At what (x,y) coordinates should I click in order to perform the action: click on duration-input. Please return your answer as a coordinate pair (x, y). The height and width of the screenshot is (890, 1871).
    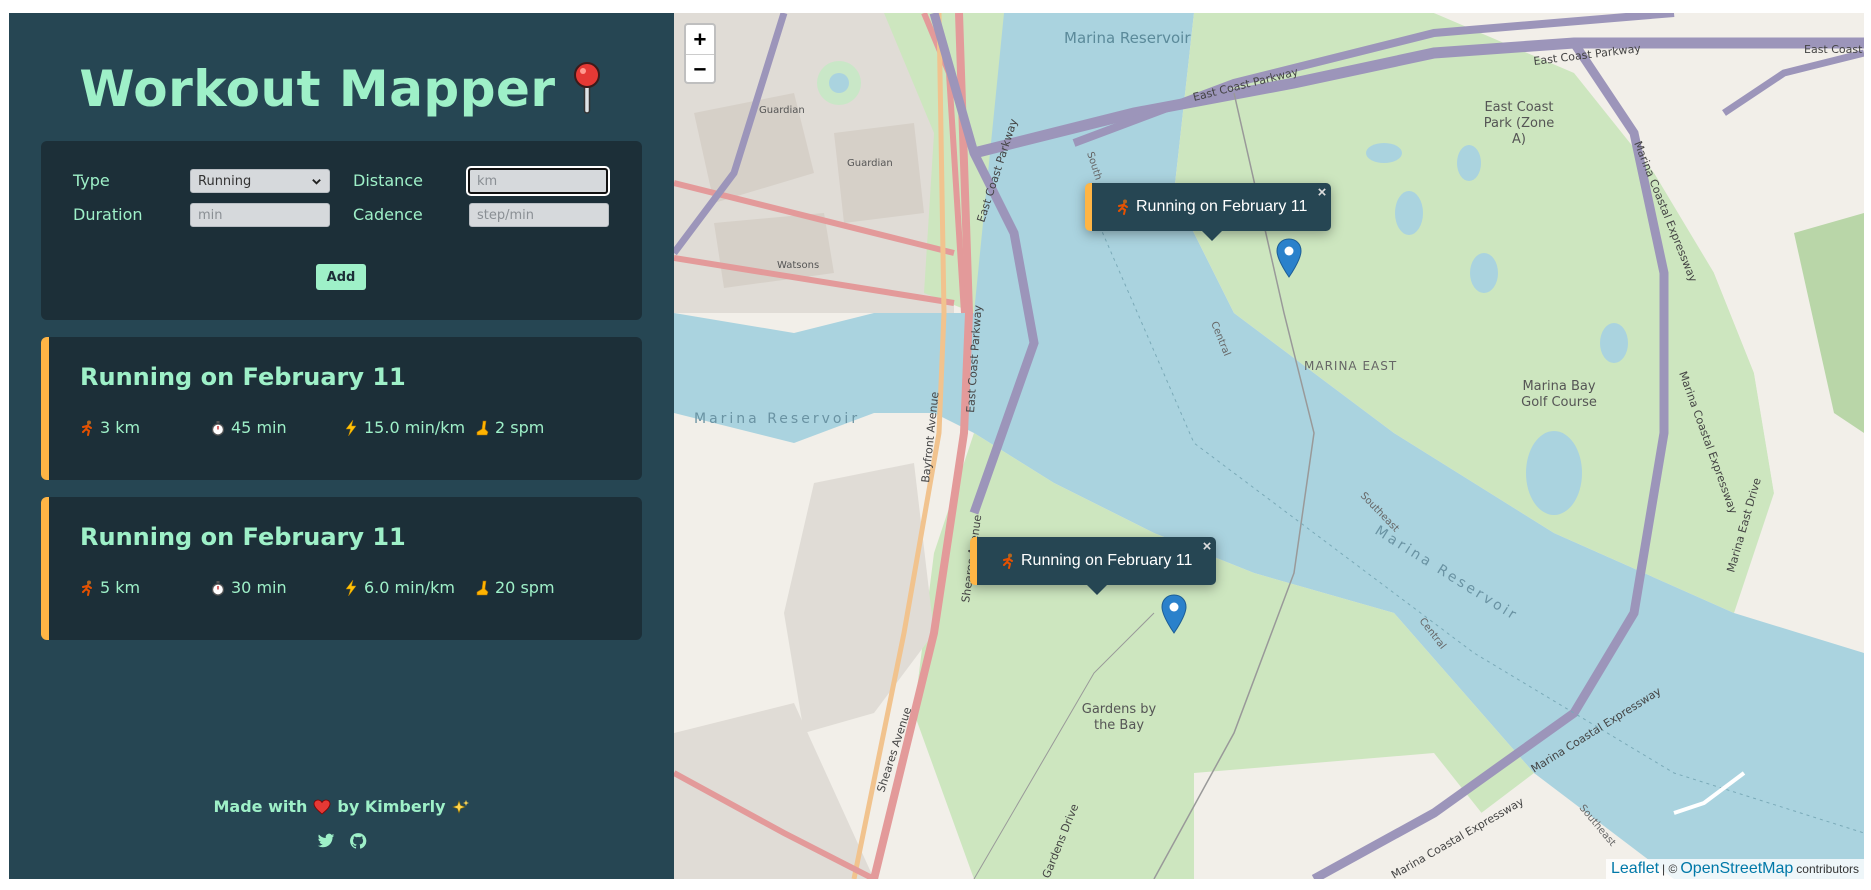
    Looking at the image, I should click on (260, 215).